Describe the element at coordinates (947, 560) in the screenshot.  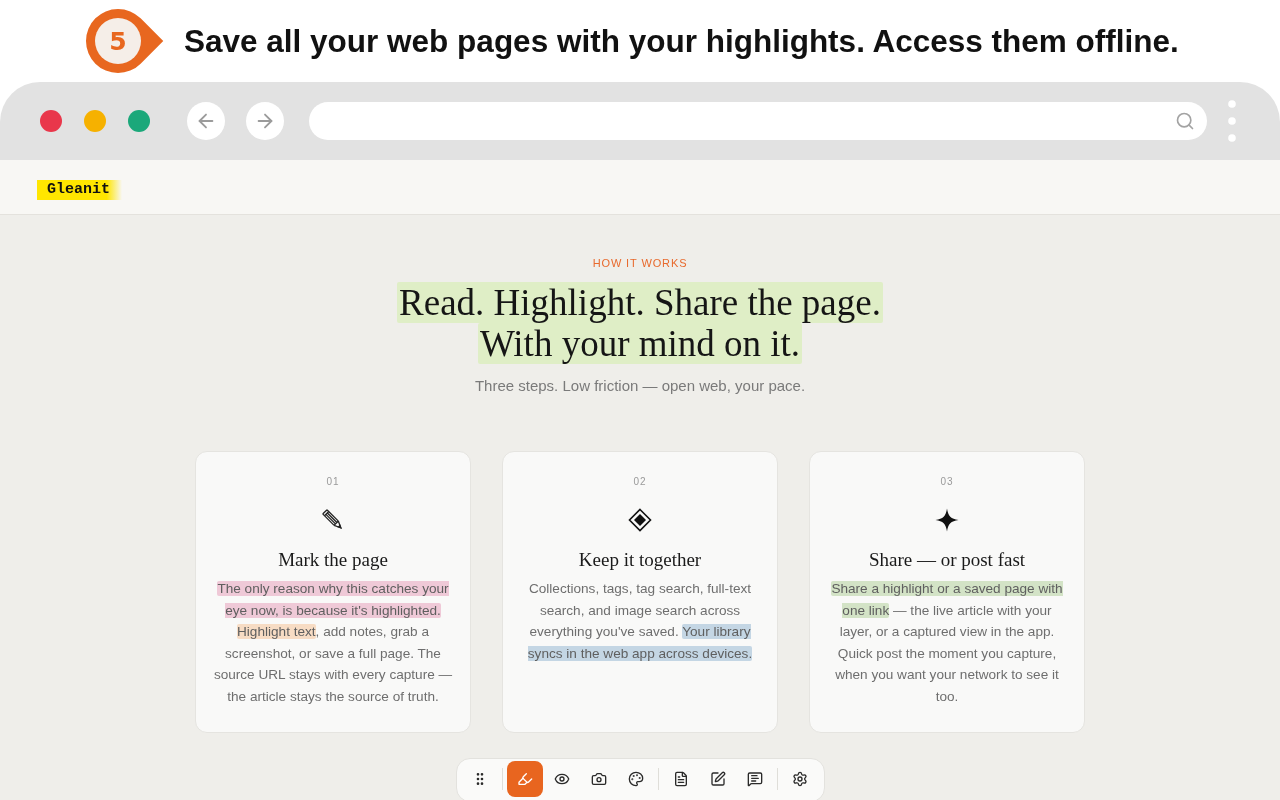
I see `step-title: Share — or post fast` at that location.